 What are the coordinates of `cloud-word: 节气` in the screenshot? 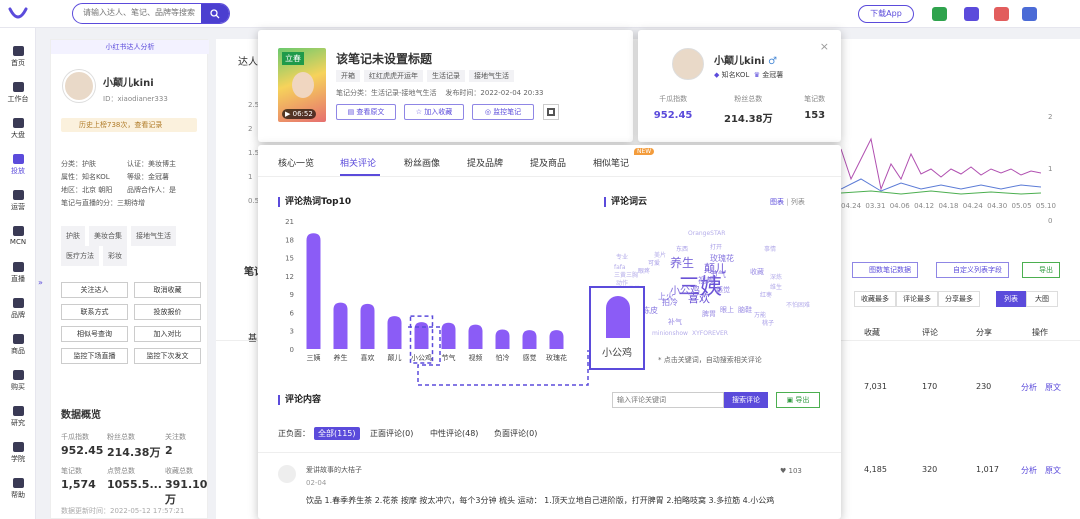 It's located at (718, 275).